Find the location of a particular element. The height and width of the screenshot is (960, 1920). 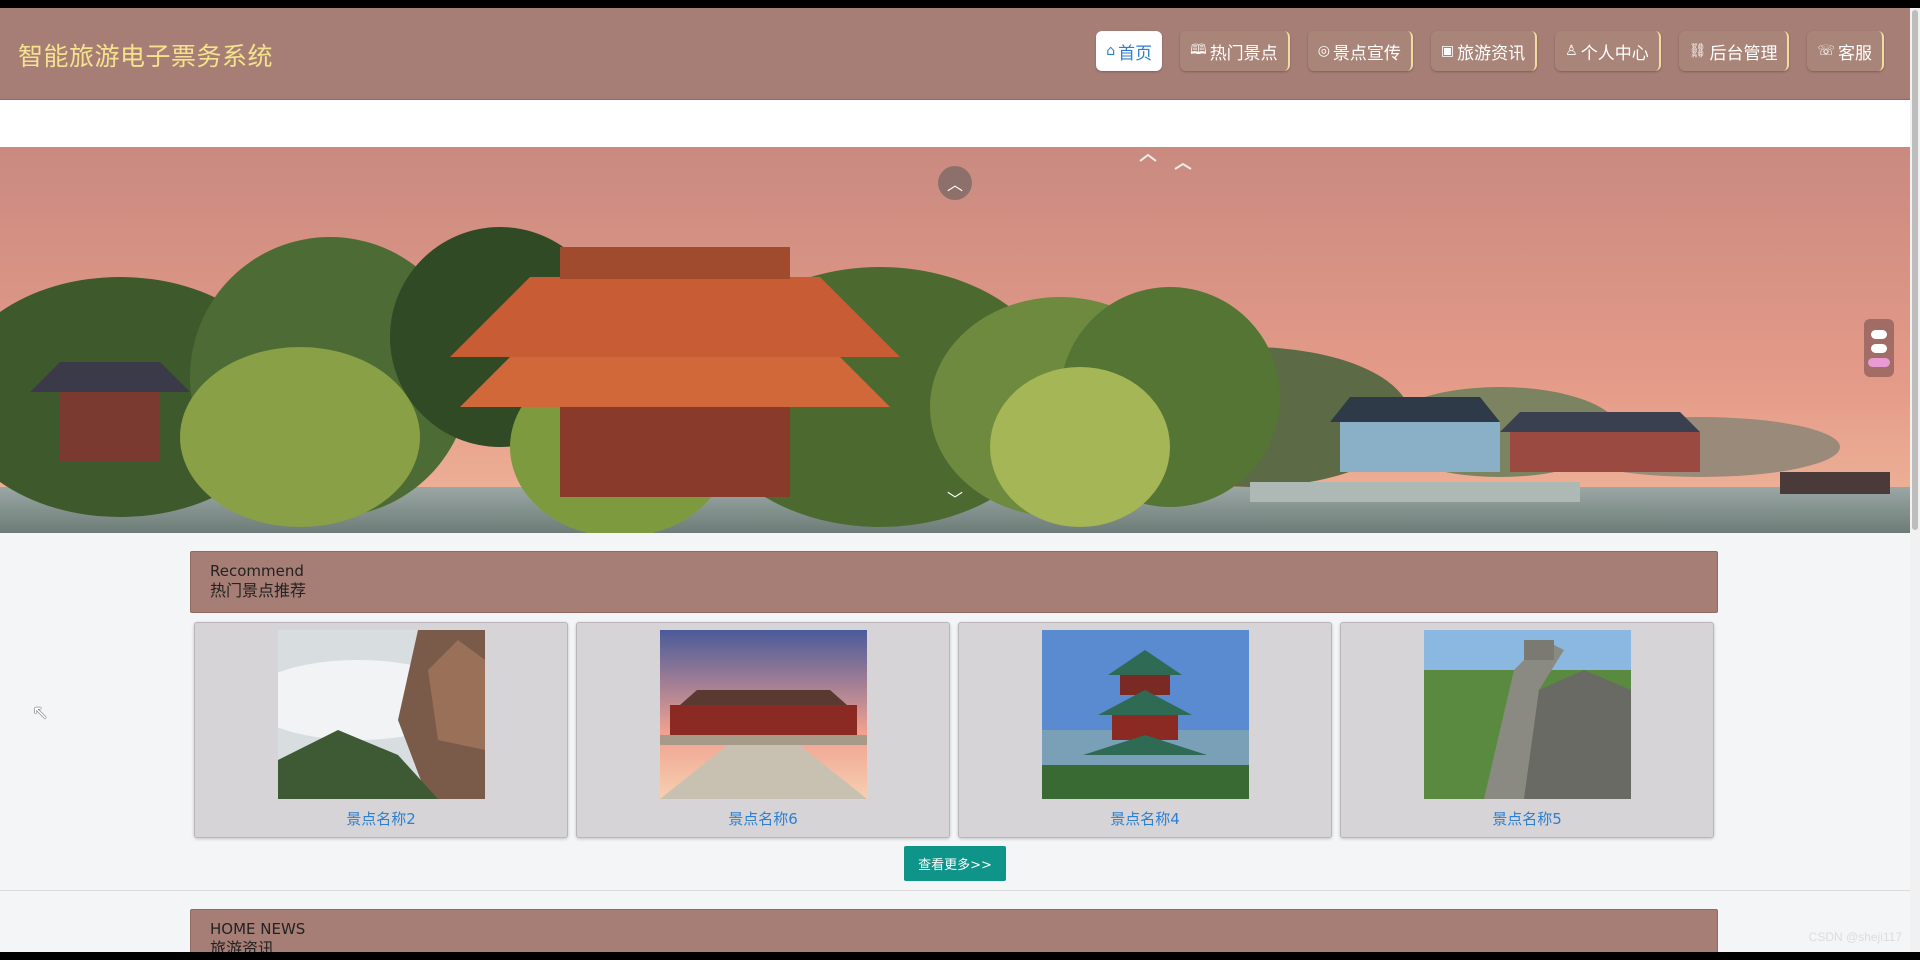

nav-support: ☏ 客服 is located at coordinates (1845, 51).